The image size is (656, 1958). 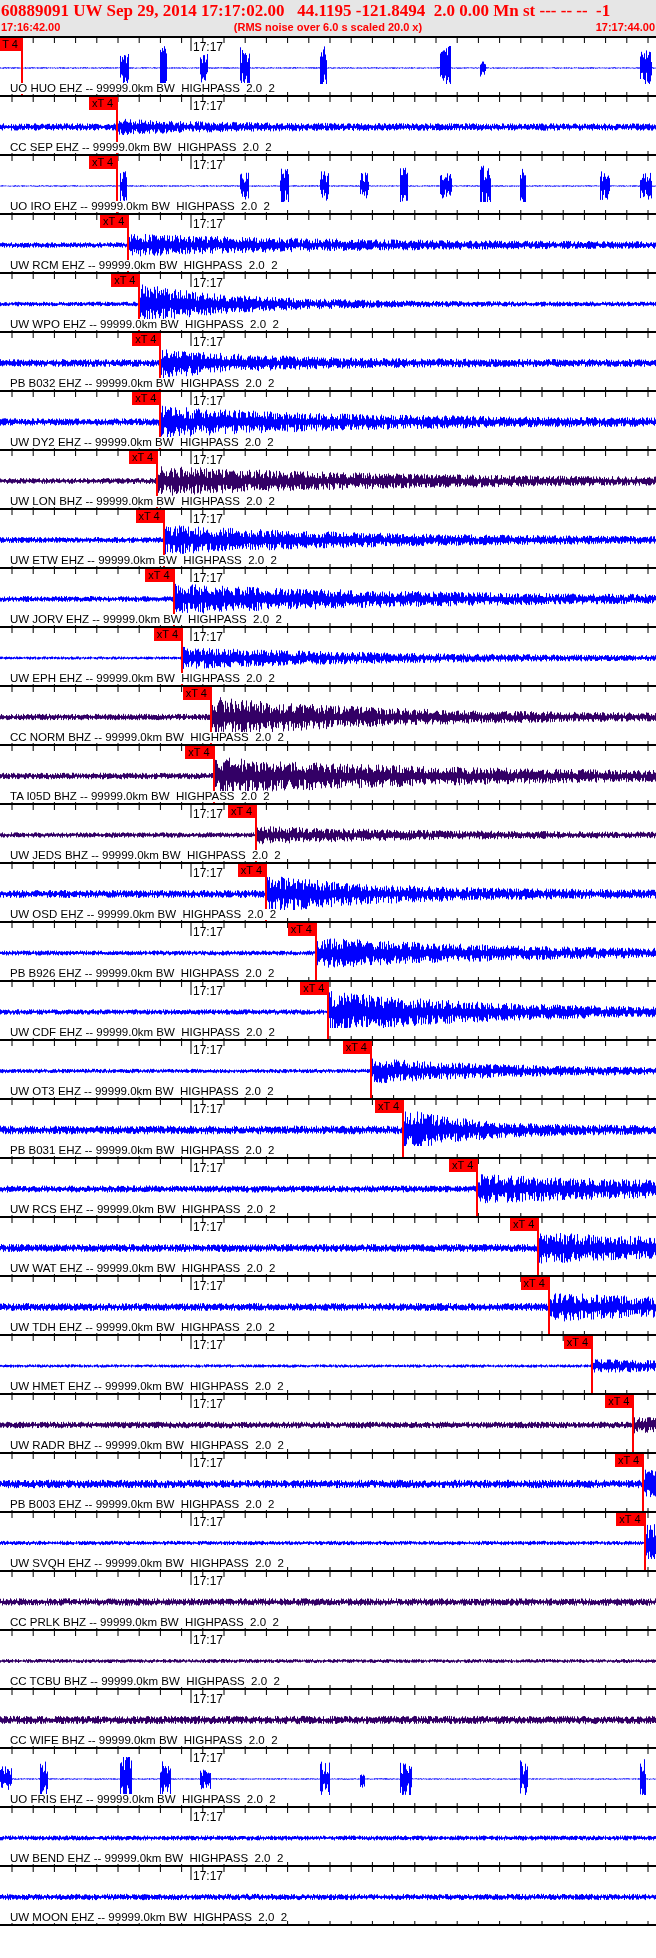 I want to click on event-title: 60889091 UW Sep 29, 2014 17:17:02.00 44.1195 -121.8494 2.0 0.00 Mn st --- -- -- -1, so click(x=306, y=10).